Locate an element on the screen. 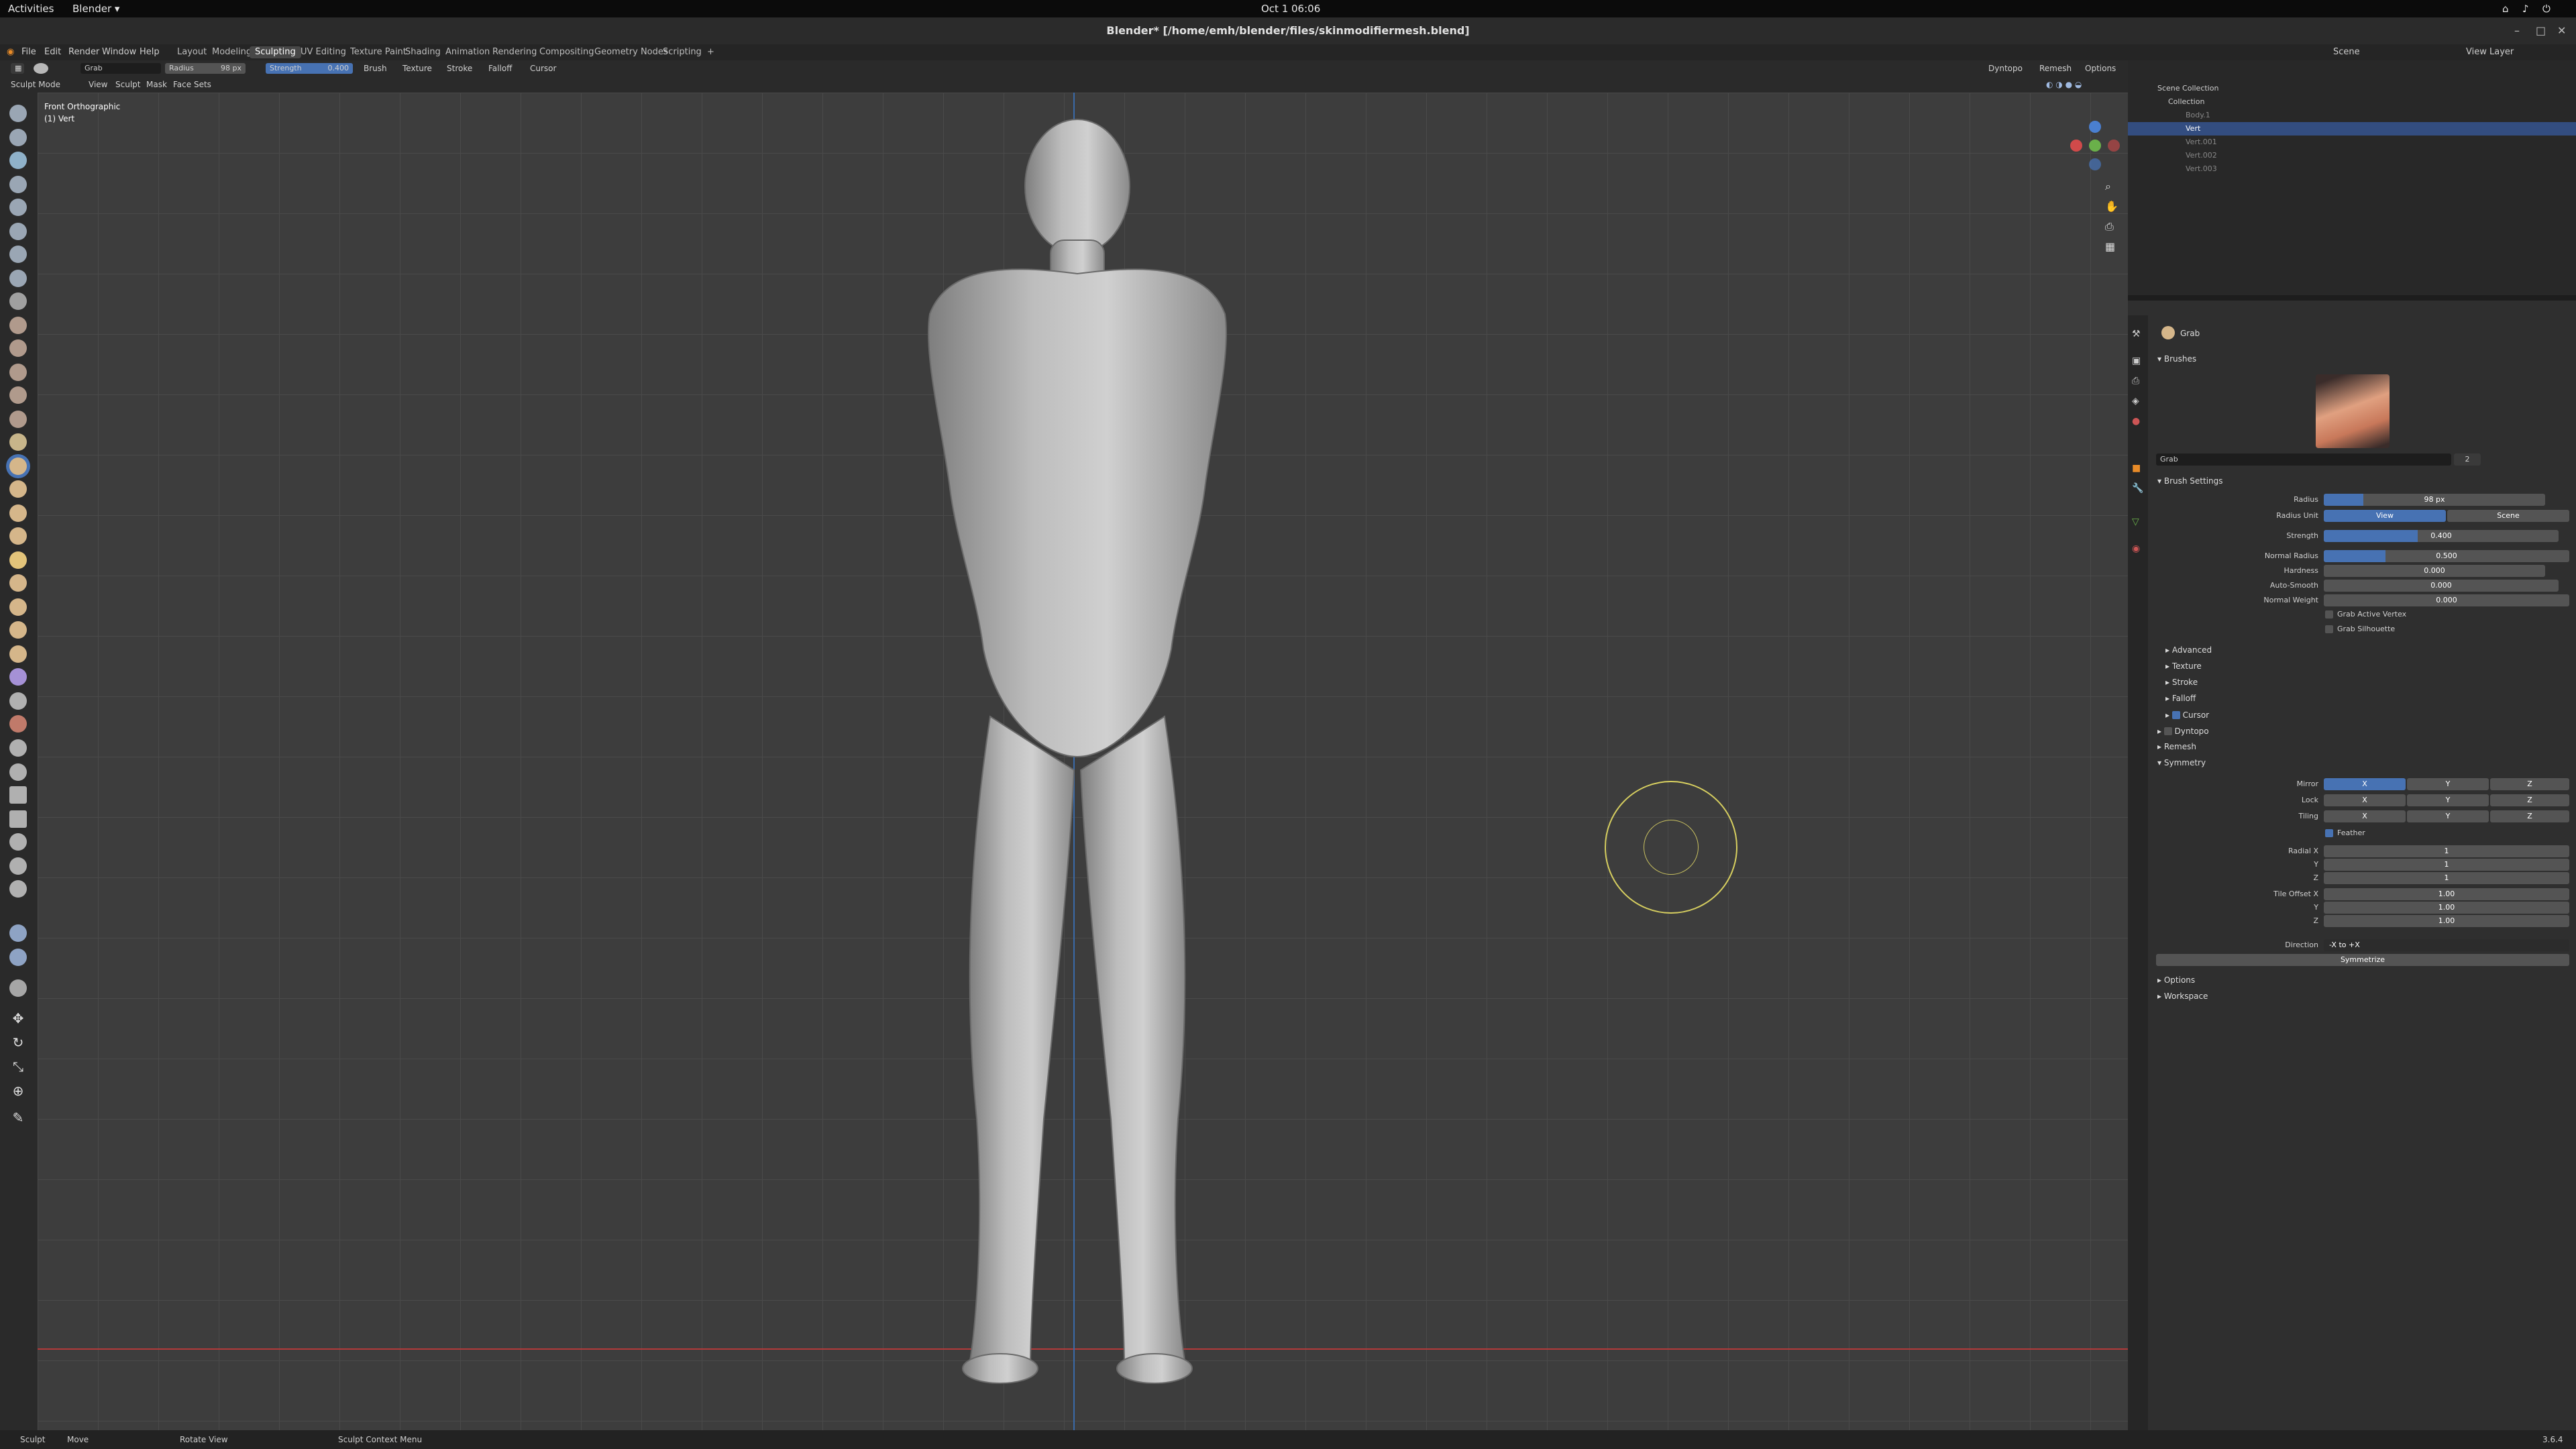  radius-unit-scene-button: Scene is located at coordinates (2508, 516).